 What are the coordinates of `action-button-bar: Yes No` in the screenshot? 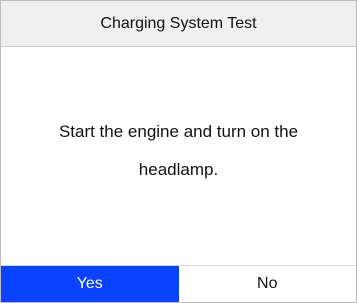 It's located at (178, 283).